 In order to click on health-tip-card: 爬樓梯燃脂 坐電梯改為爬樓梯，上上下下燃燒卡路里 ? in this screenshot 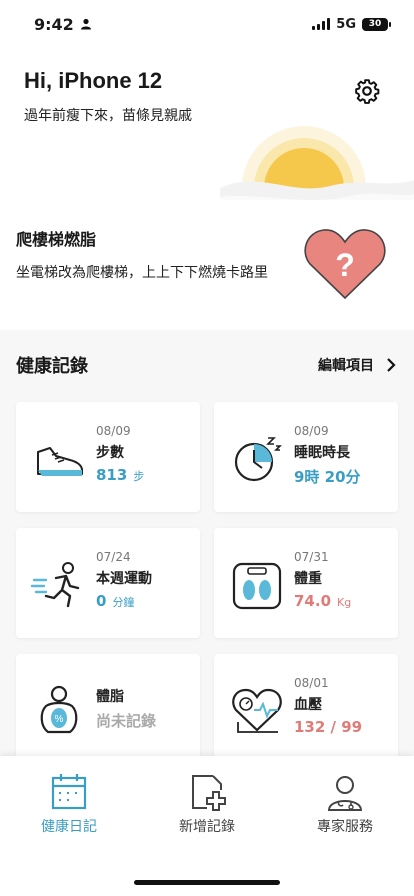, I will do `click(207, 265)`.